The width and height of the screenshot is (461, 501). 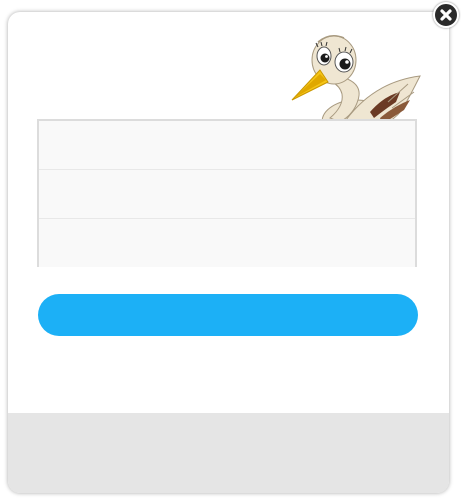 I want to click on email-field, so click(x=227, y=193).